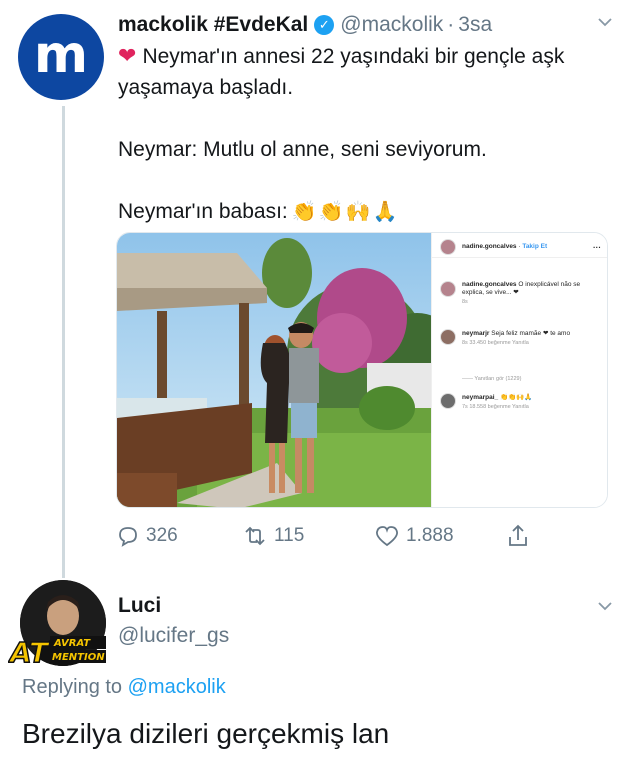  I want to click on reply-tweet-text: Brezilya dizileri gerçekmiş lan, so click(206, 733).